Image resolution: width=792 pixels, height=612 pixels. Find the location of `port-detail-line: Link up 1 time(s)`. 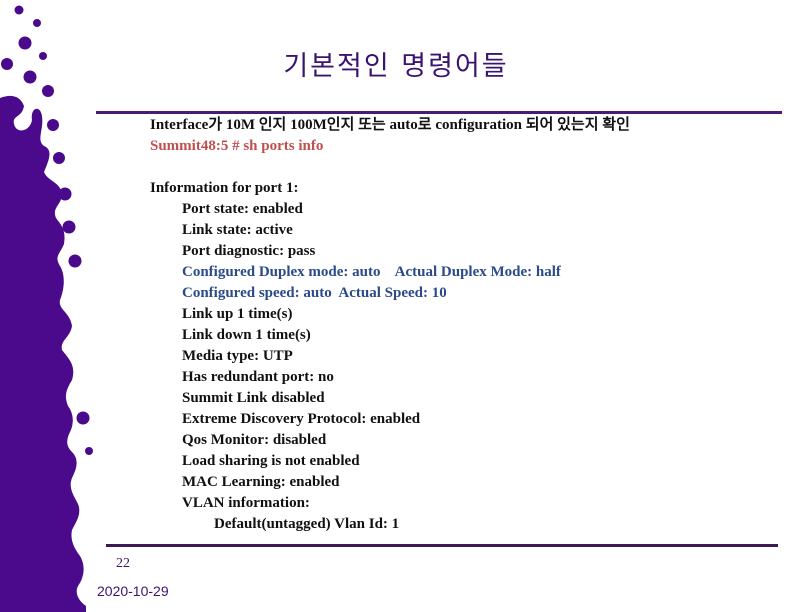

port-detail-line: Link up 1 time(s) is located at coordinates (237, 314).